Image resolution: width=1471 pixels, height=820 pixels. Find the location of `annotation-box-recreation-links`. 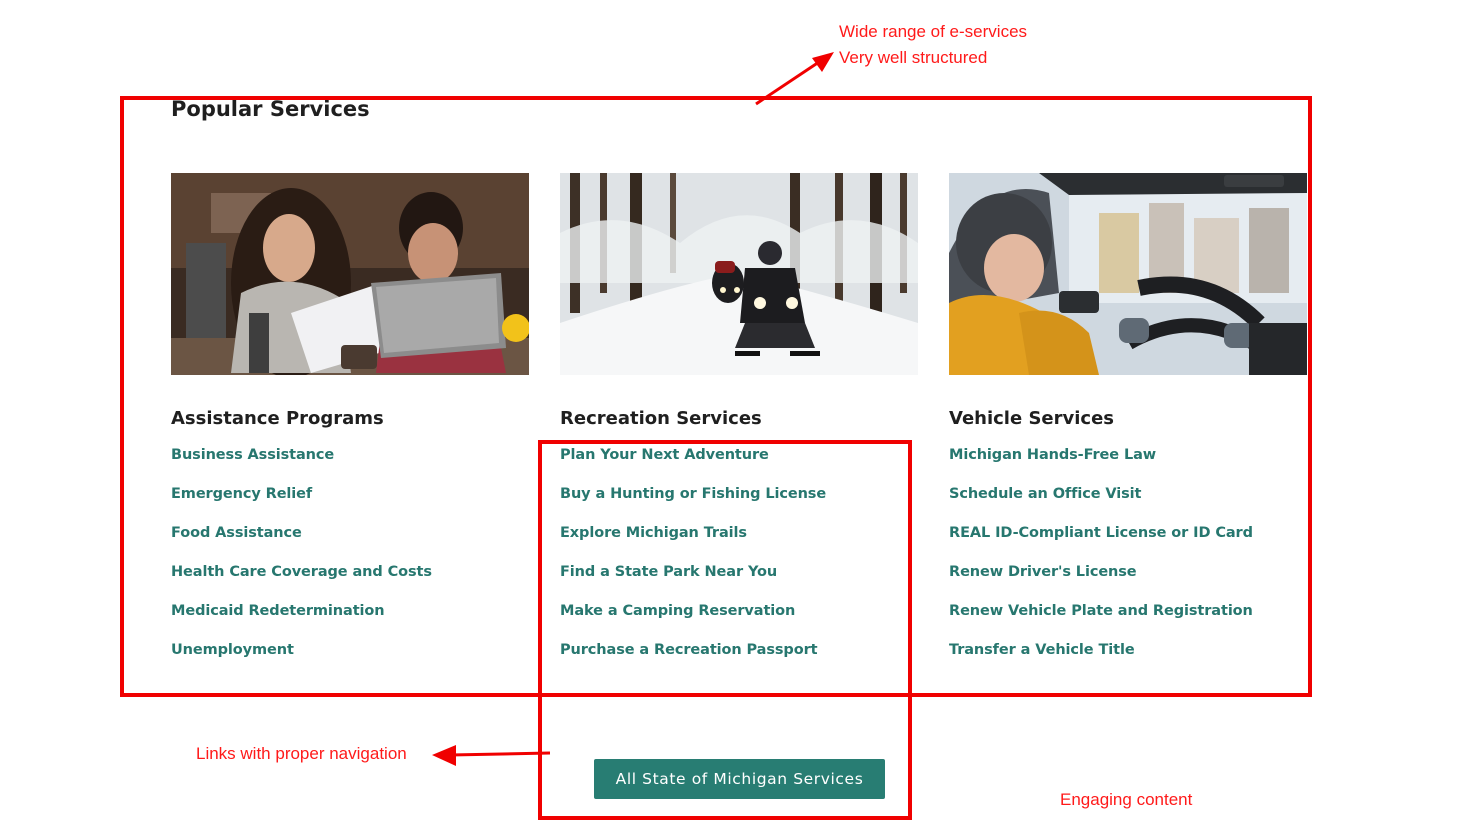

annotation-box-recreation-links is located at coordinates (725, 630).